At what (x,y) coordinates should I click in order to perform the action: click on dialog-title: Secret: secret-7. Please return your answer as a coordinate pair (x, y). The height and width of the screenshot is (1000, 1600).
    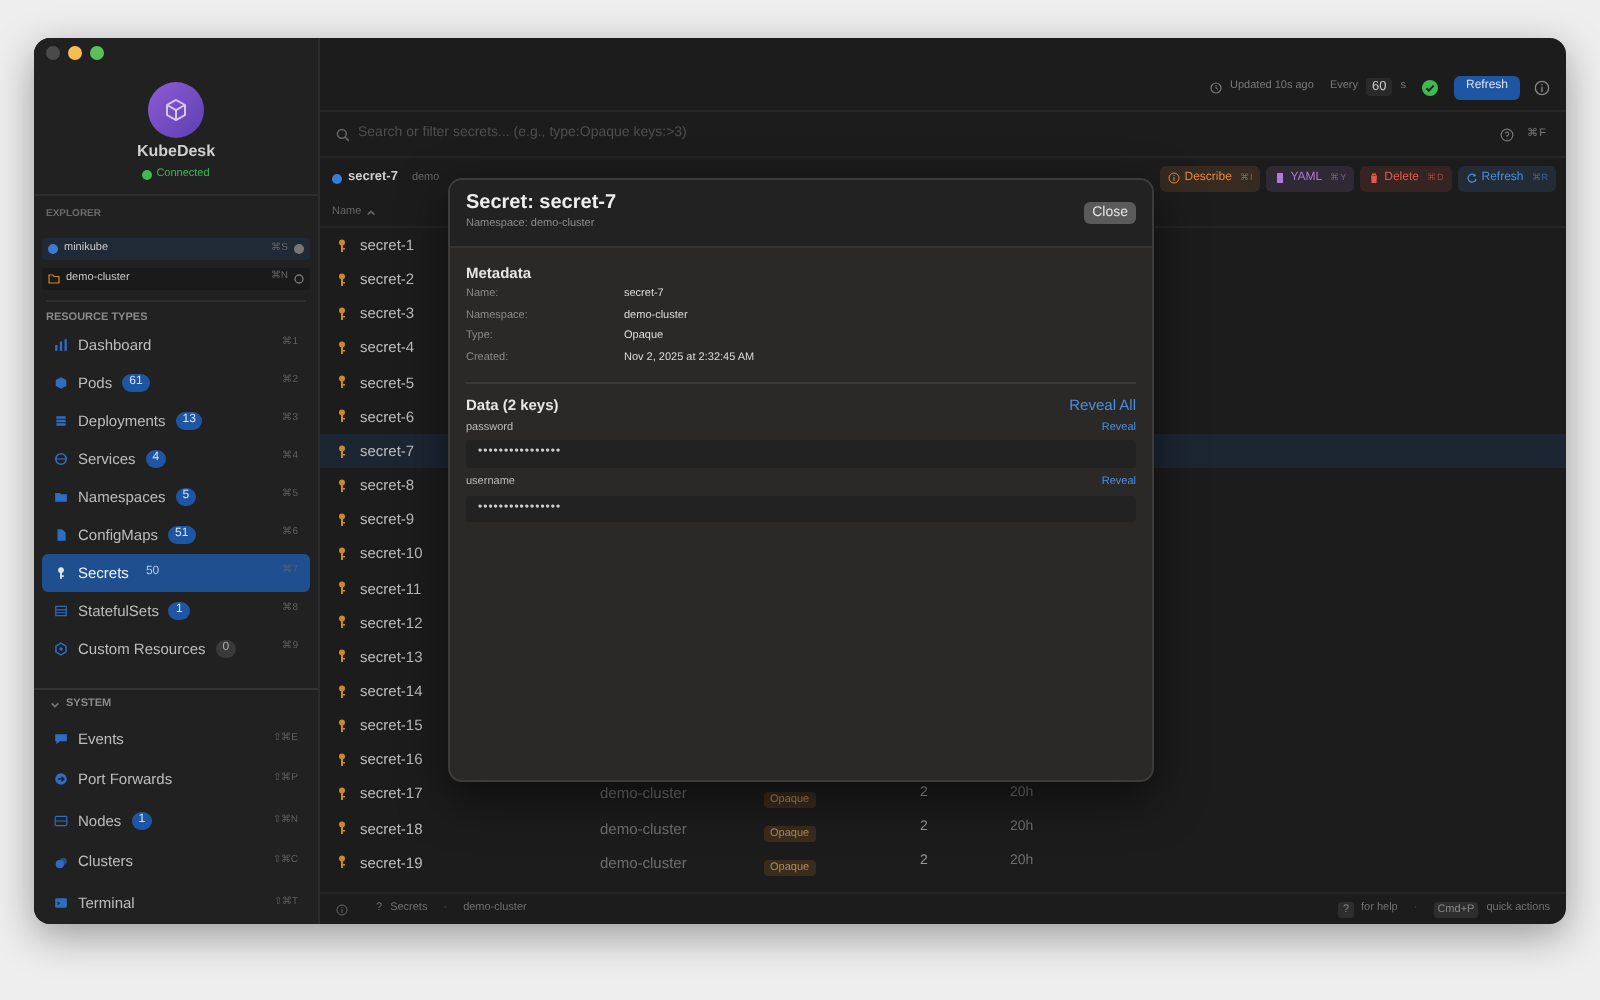
    Looking at the image, I should click on (541, 204).